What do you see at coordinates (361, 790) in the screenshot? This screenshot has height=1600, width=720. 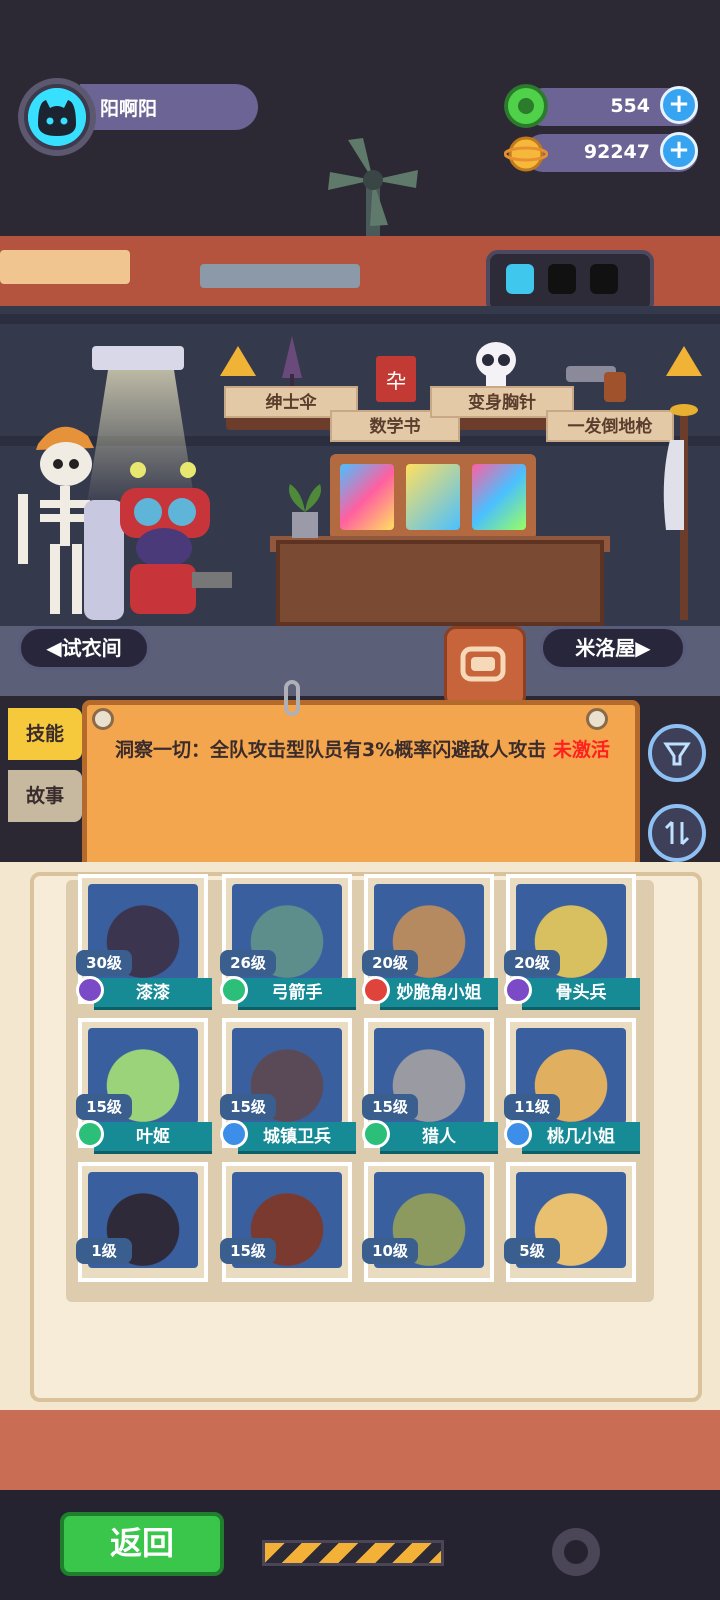 I see `skill-panel: 洞察一切：全队攻击型队员有3%概率闪避敌人攻击 未激活` at bounding box center [361, 790].